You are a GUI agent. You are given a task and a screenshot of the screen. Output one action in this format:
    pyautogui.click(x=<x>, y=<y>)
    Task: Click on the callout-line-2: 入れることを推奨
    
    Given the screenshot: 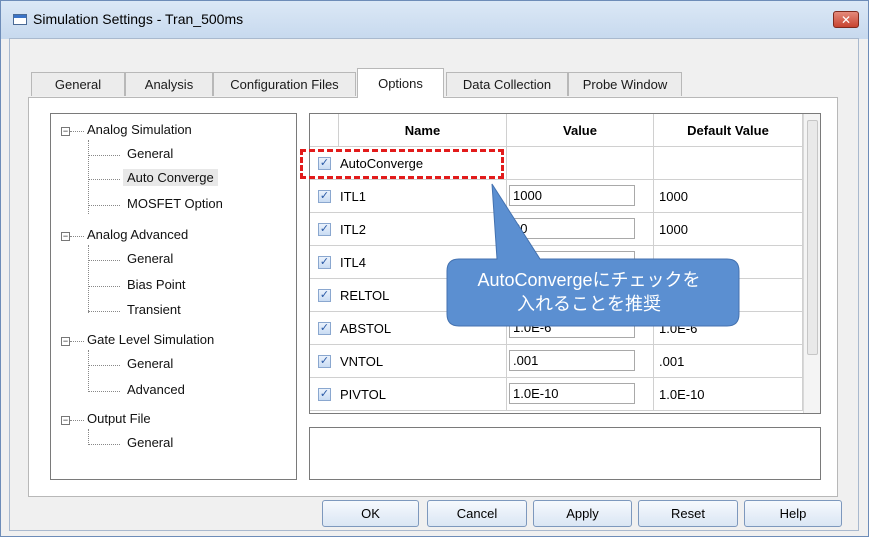 What is the action you would take?
    pyautogui.click(x=589, y=304)
    